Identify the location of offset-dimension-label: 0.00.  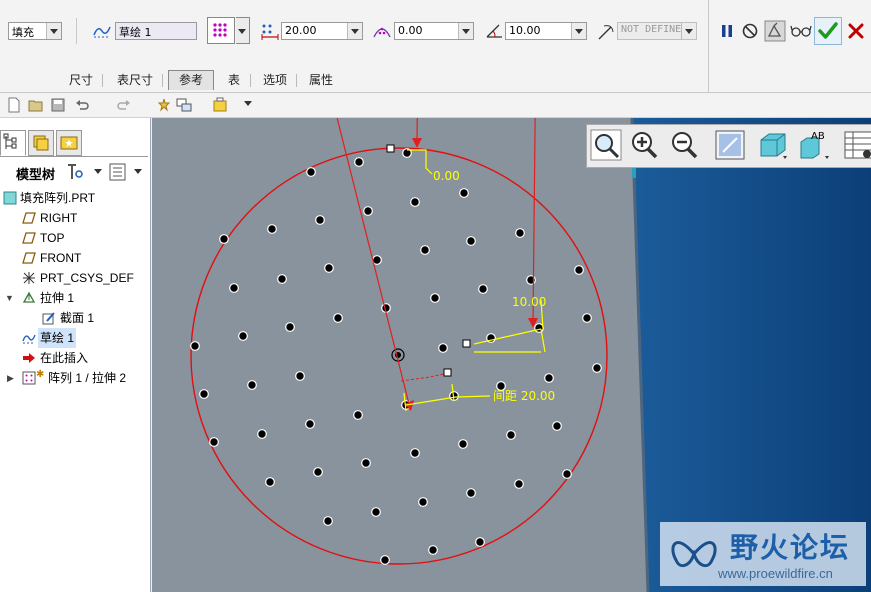
(446, 176).